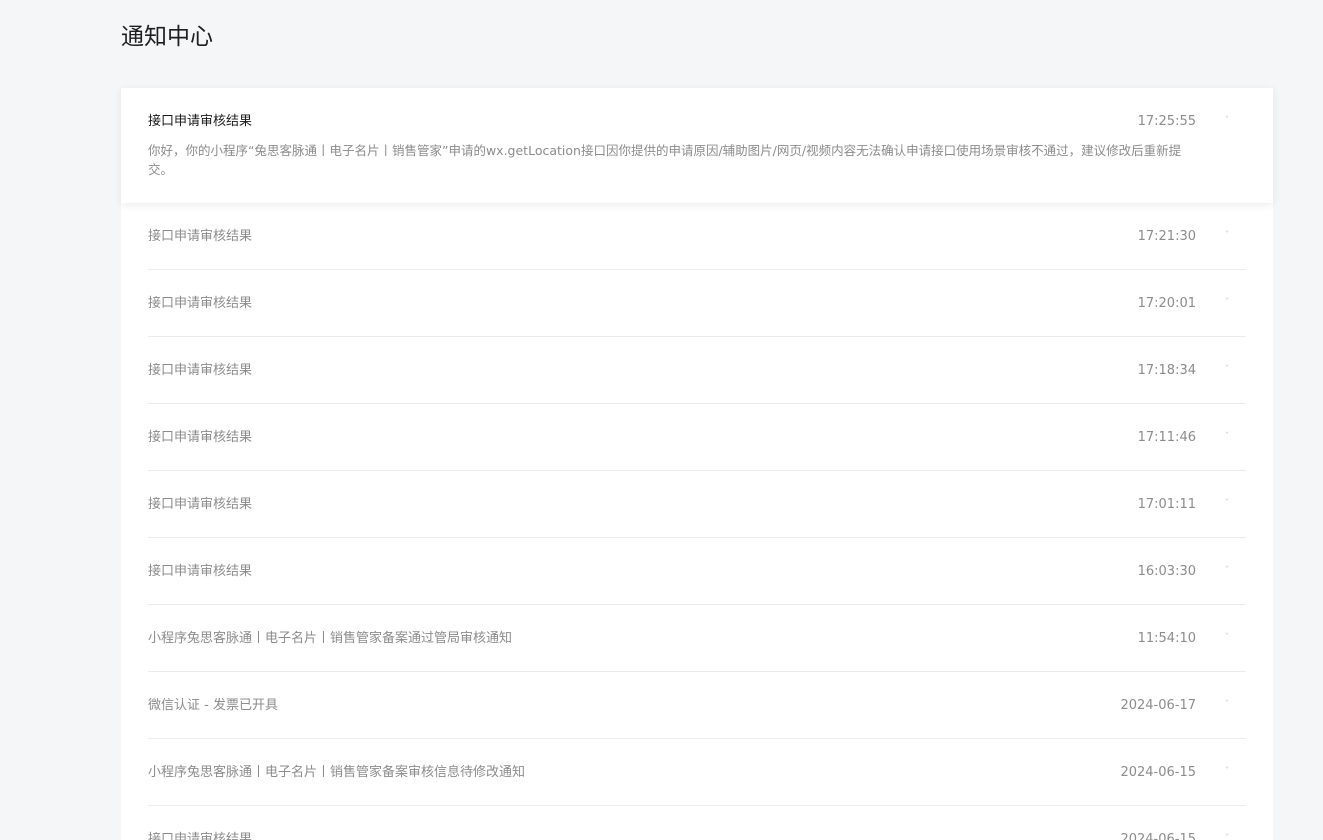 The width and height of the screenshot is (1323, 840). Describe the element at coordinates (697, 437) in the screenshot. I see `notification-item: 接口申请审核结果 17:11:46 ˇ` at that location.